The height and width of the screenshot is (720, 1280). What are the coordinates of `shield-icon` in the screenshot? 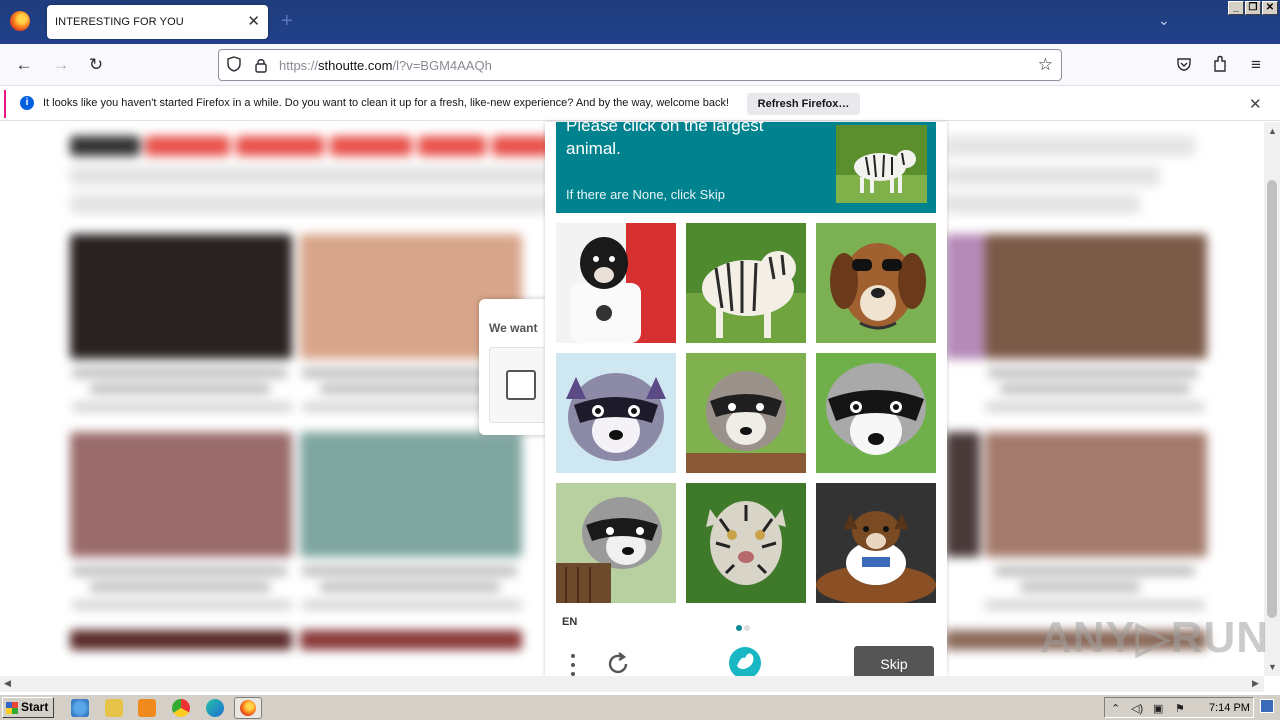 It's located at (234, 64).